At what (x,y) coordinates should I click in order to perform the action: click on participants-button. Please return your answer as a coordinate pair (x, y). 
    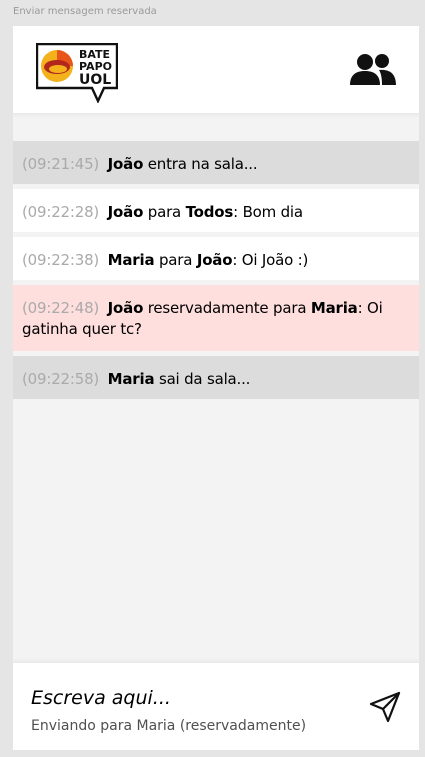
    Looking at the image, I should click on (373, 70).